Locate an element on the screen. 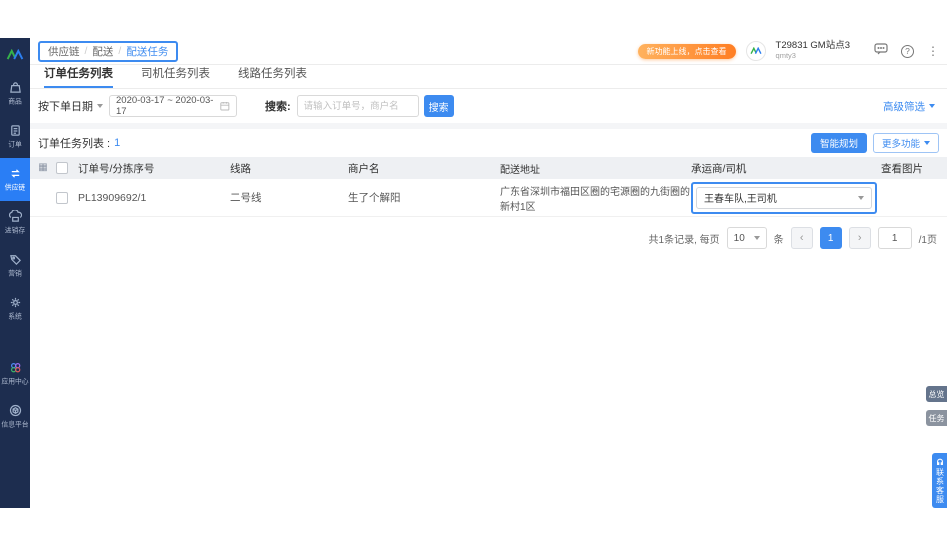  headset-icon is located at coordinates (939, 461).